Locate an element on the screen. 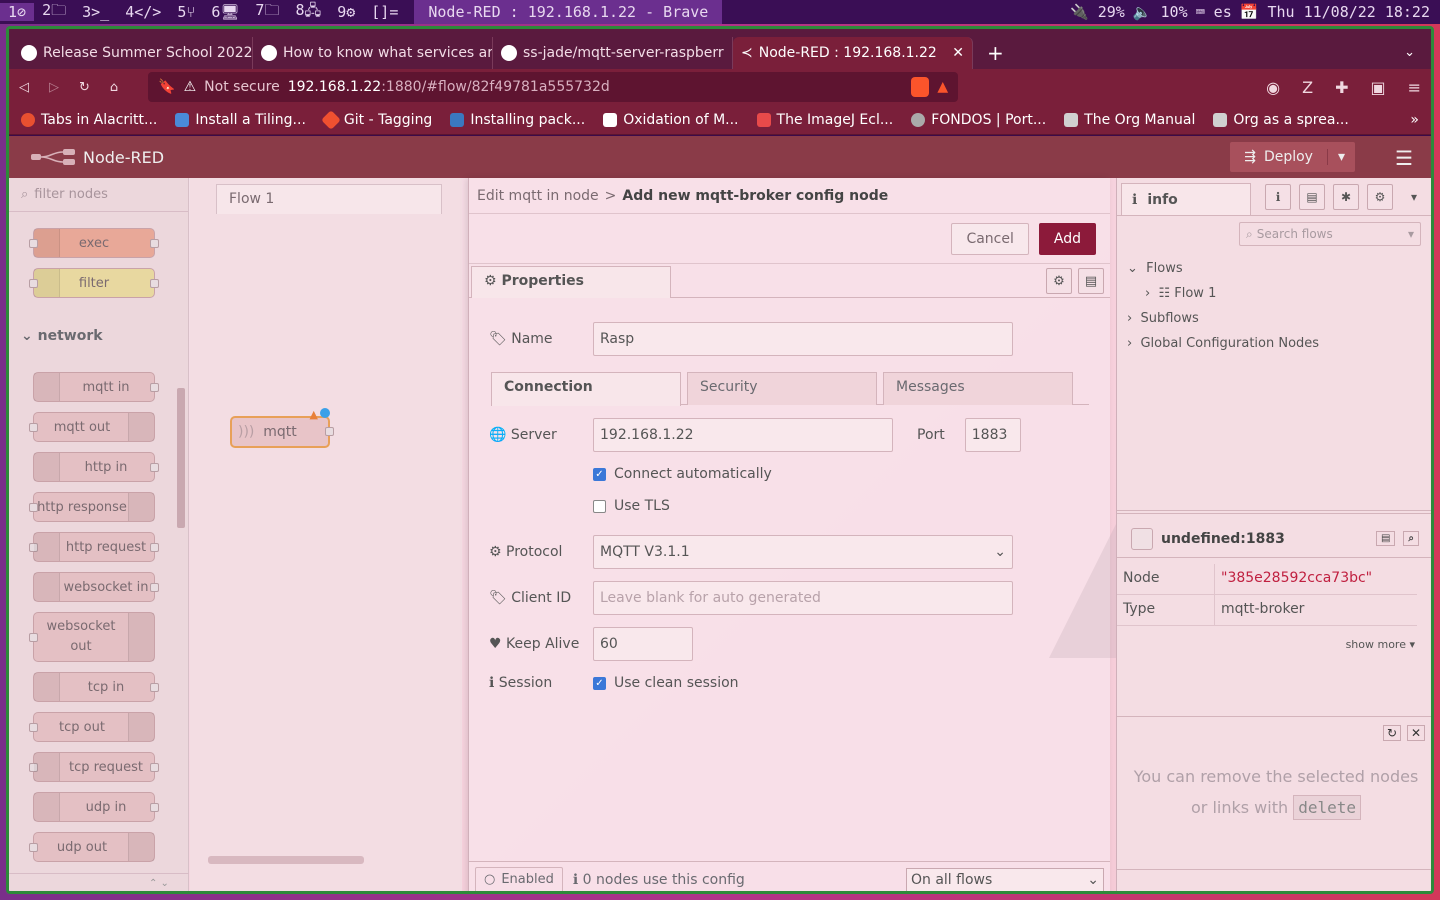  deploy-menu-icon: ▾ is located at coordinates (1340, 157).